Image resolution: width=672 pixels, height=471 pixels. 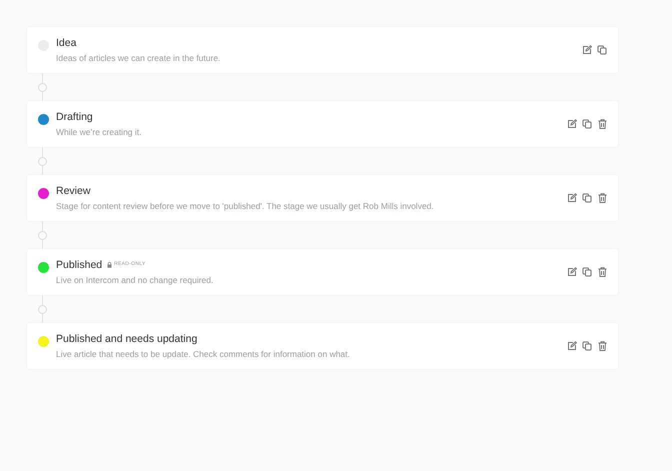 What do you see at coordinates (74, 117) in the screenshot?
I see `stage-name: Drafting` at bounding box center [74, 117].